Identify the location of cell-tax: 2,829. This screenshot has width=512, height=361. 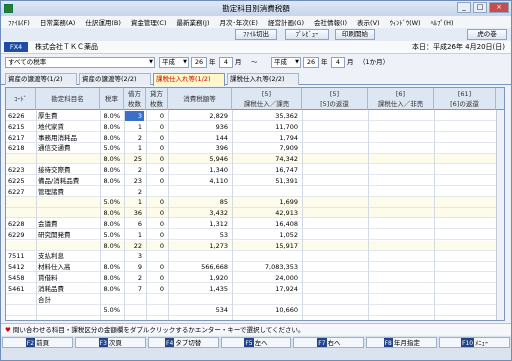
(199, 116).